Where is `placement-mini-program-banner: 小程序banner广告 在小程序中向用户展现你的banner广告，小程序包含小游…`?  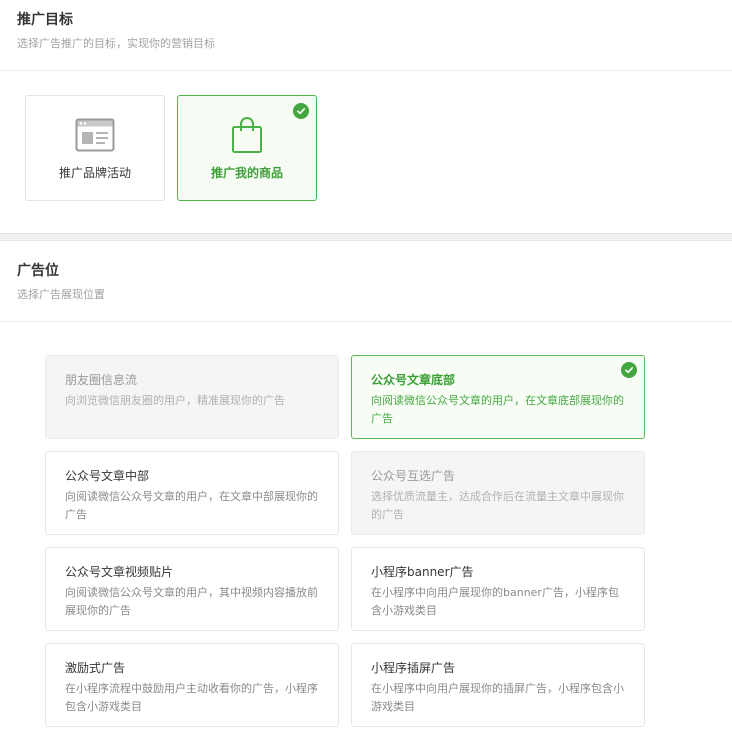 placement-mini-program-banner: 小程序banner广告 在小程序中向用户展现你的banner广告，小程序包含小游… is located at coordinates (498, 589).